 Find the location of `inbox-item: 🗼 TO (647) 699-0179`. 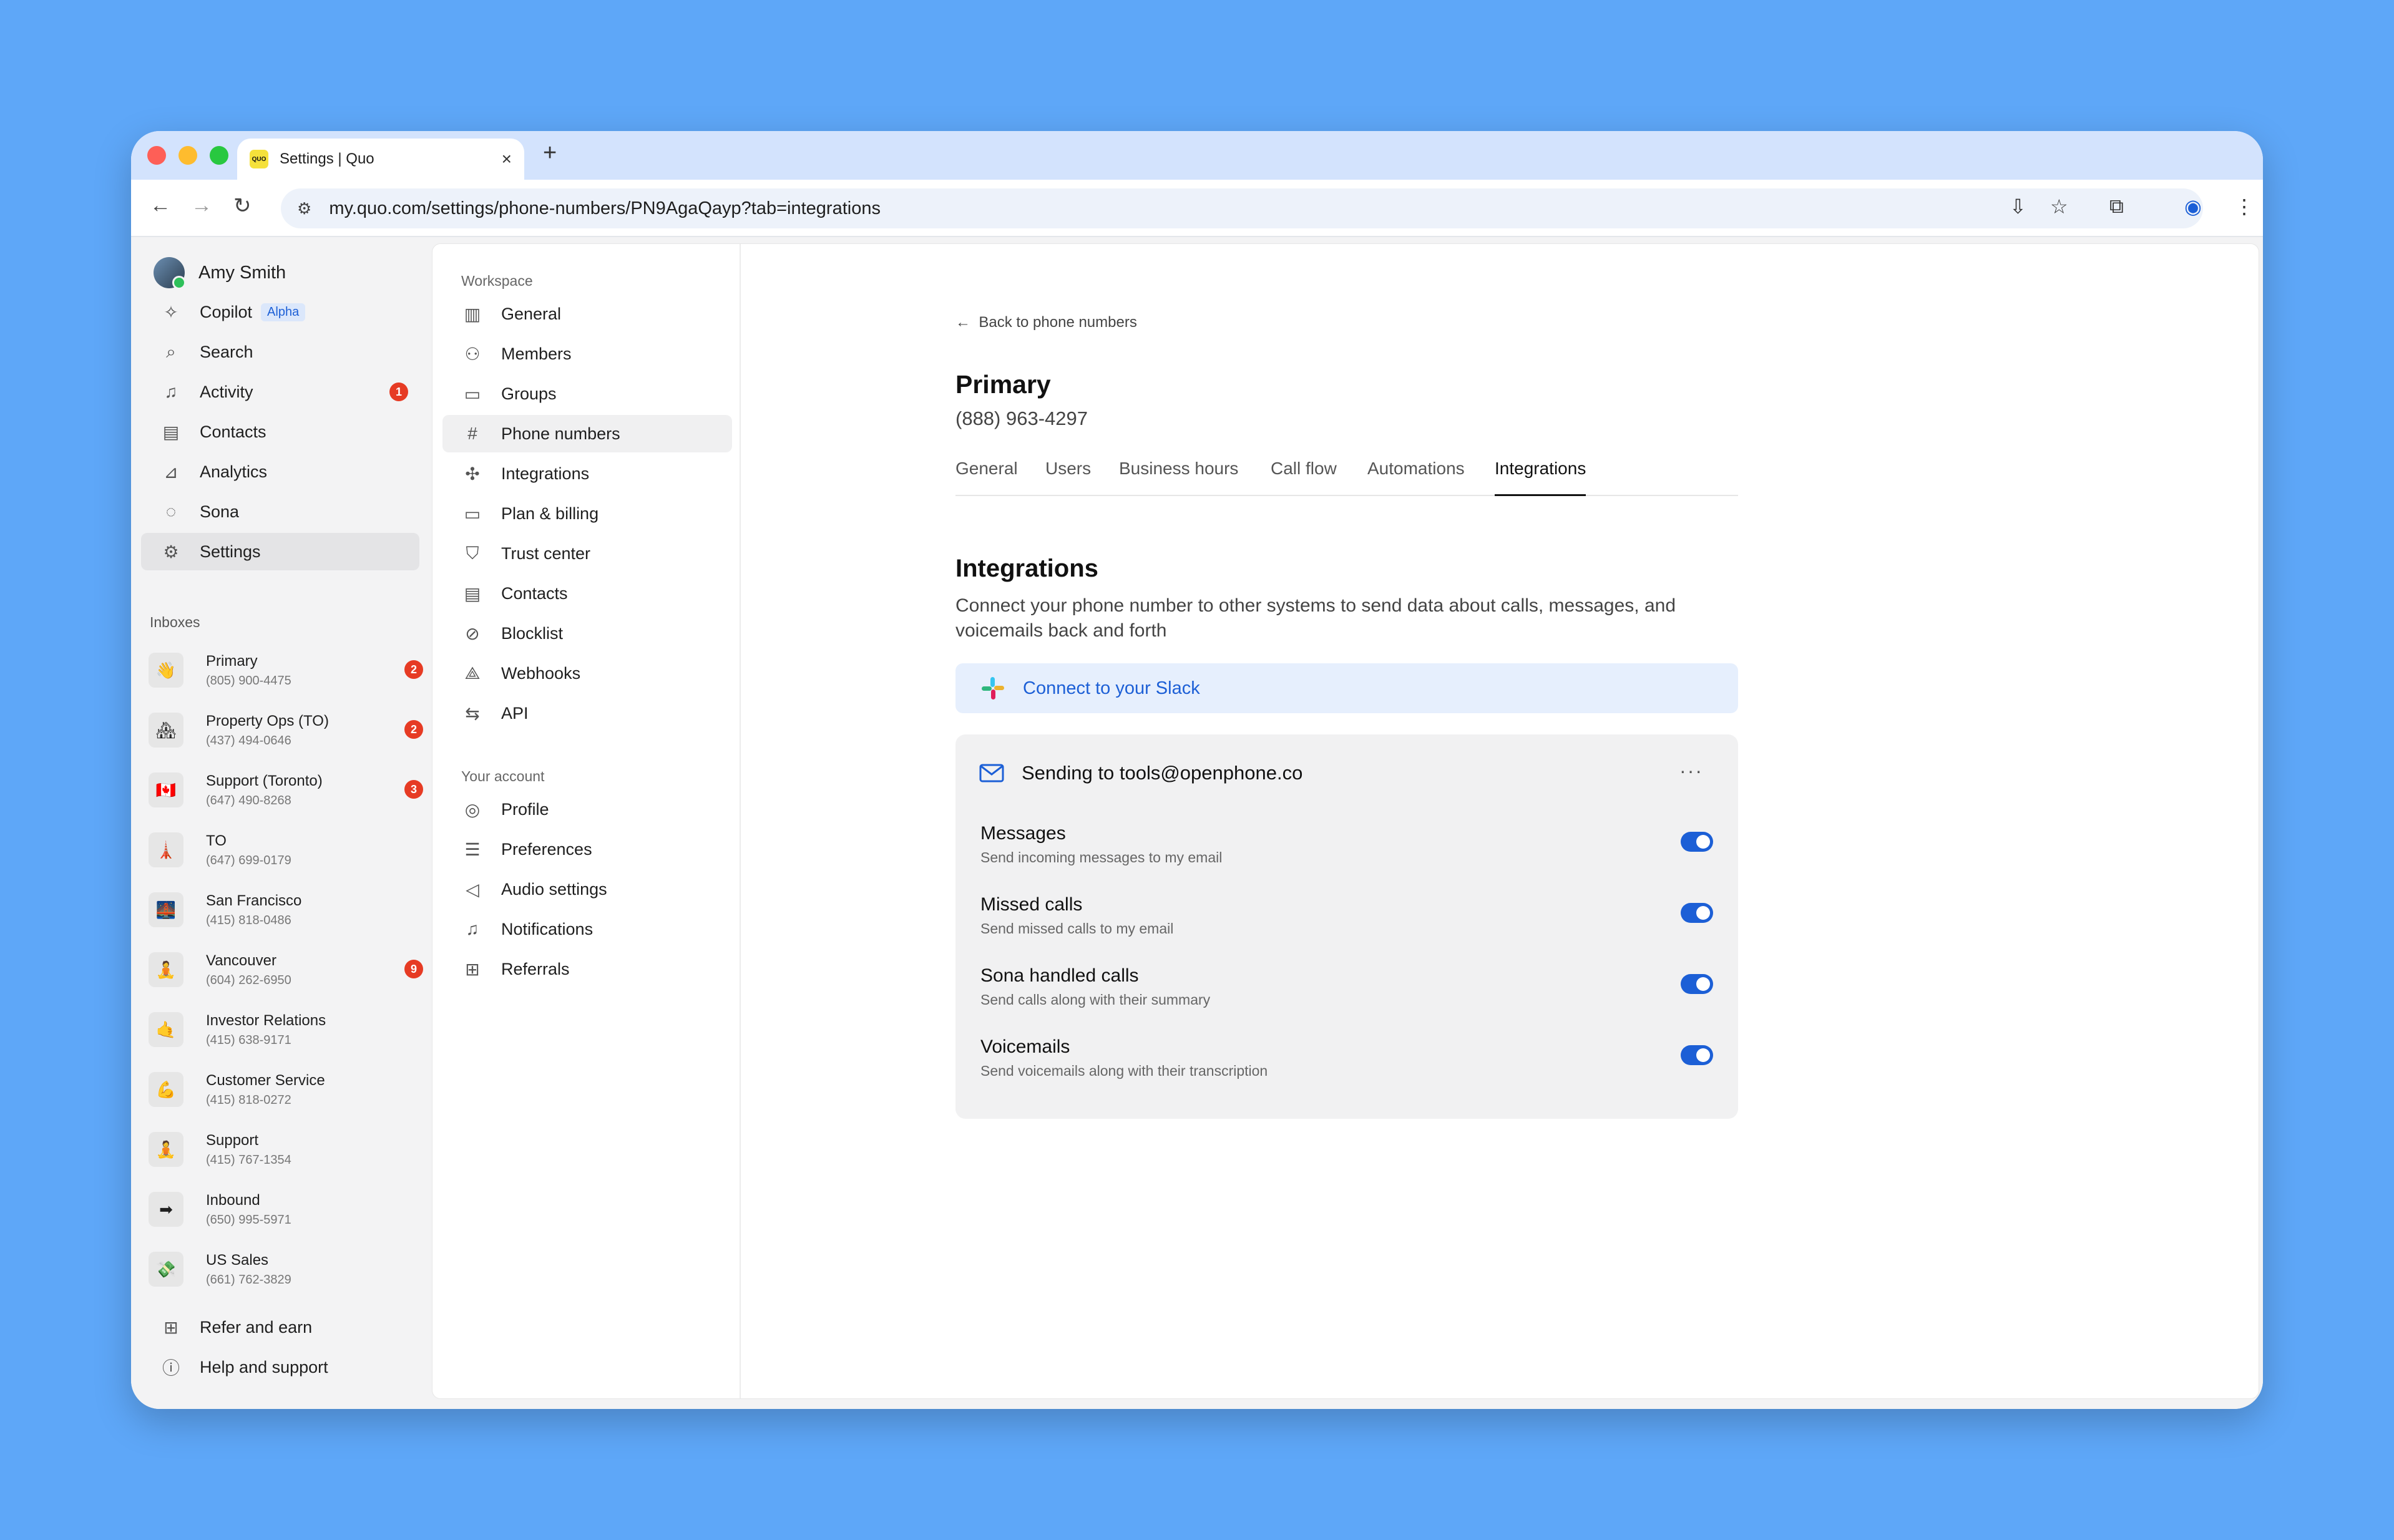

inbox-item: 🗼 TO (647) 699-0179 is located at coordinates (286, 847).